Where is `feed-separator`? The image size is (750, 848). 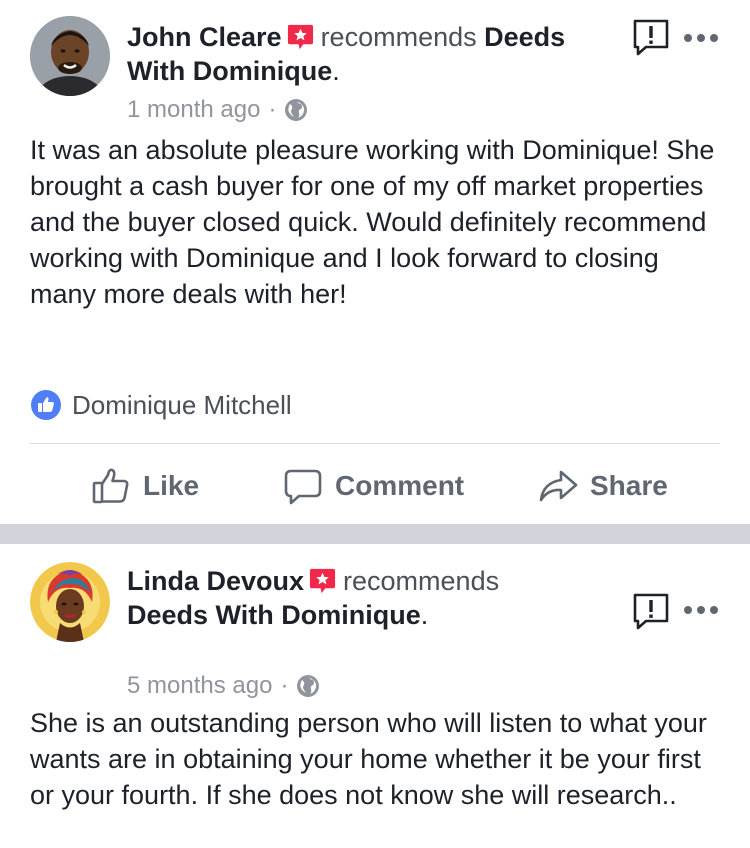 feed-separator is located at coordinates (375, 534).